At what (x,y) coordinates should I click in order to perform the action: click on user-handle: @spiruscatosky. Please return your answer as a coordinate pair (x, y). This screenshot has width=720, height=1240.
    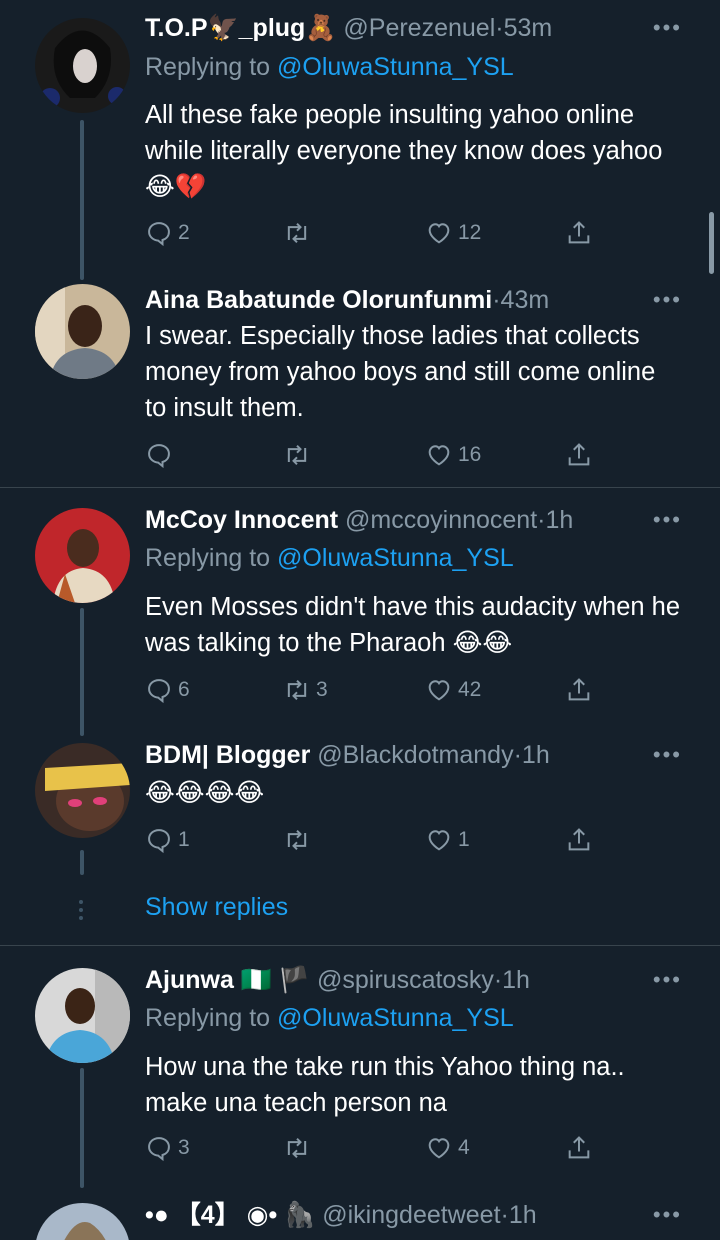
    Looking at the image, I should click on (405, 980).